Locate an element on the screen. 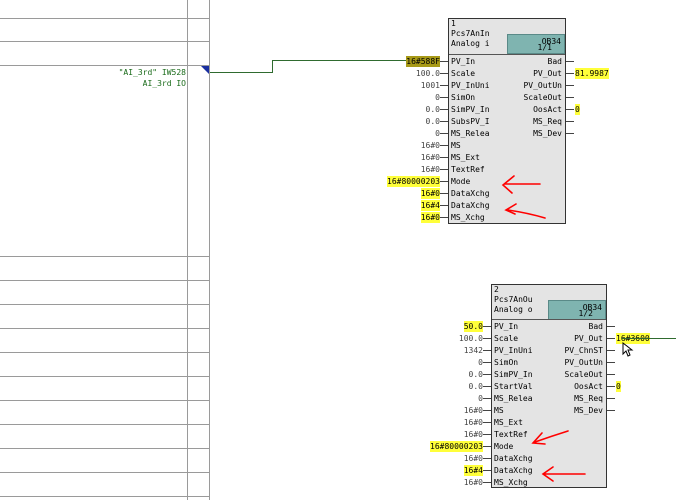  mouse-cursor-icon is located at coordinates (628, 349).